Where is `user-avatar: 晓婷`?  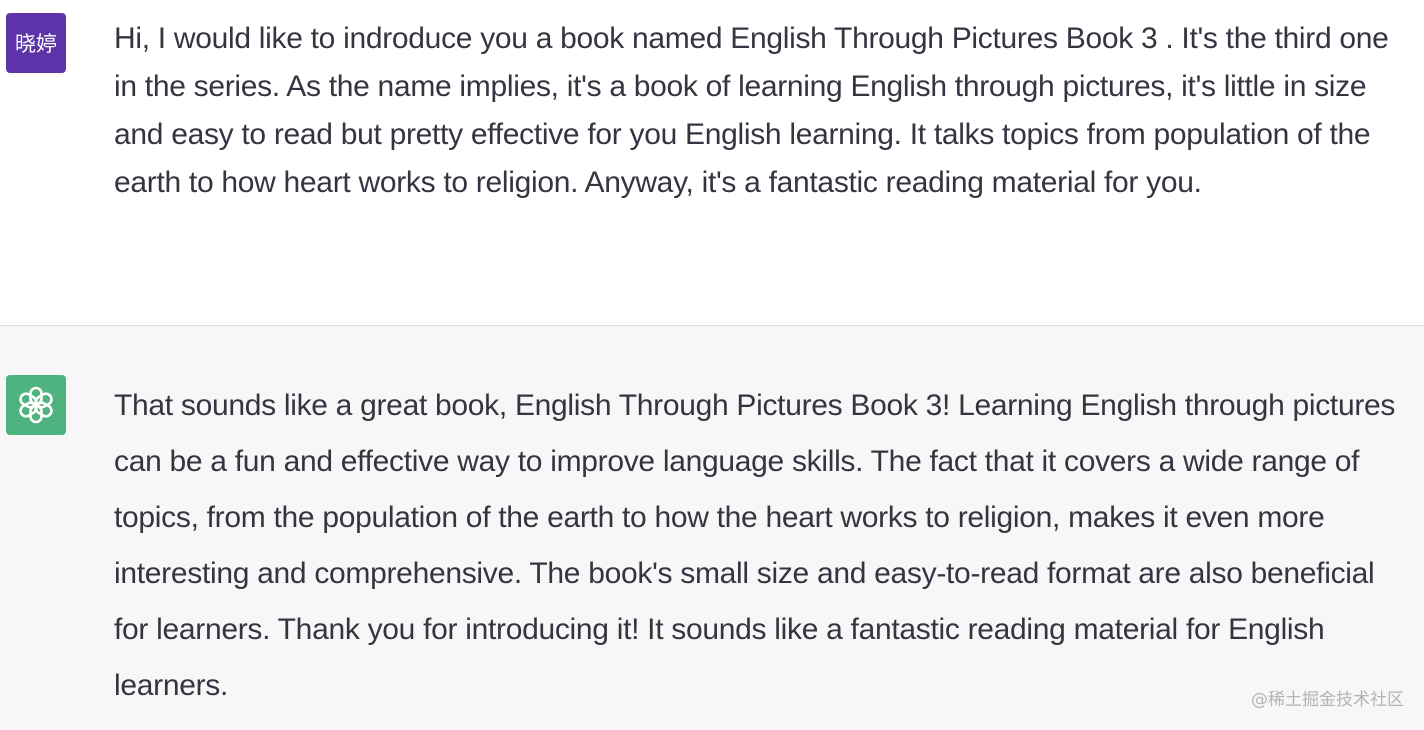 user-avatar: 晓婷 is located at coordinates (36, 43).